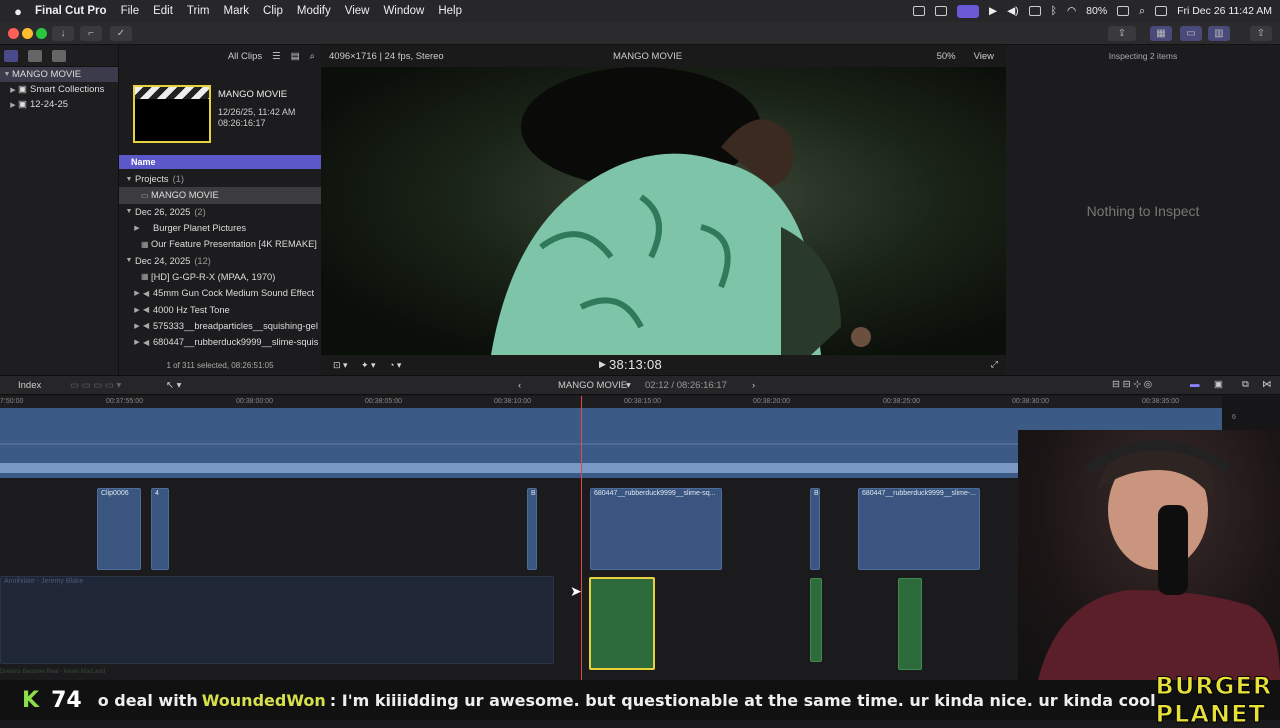 This screenshot has height=728, width=1280. What do you see at coordinates (993, 11) in the screenshot?
I see `play-icon: ▶` at bounding box center [993, 11].